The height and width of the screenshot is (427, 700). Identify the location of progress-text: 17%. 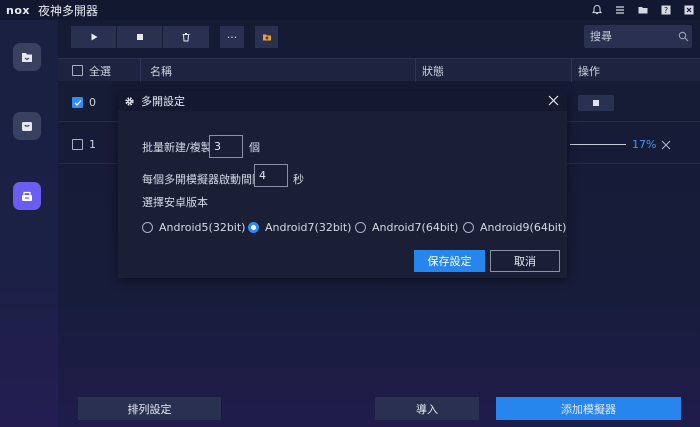
(644, 144).